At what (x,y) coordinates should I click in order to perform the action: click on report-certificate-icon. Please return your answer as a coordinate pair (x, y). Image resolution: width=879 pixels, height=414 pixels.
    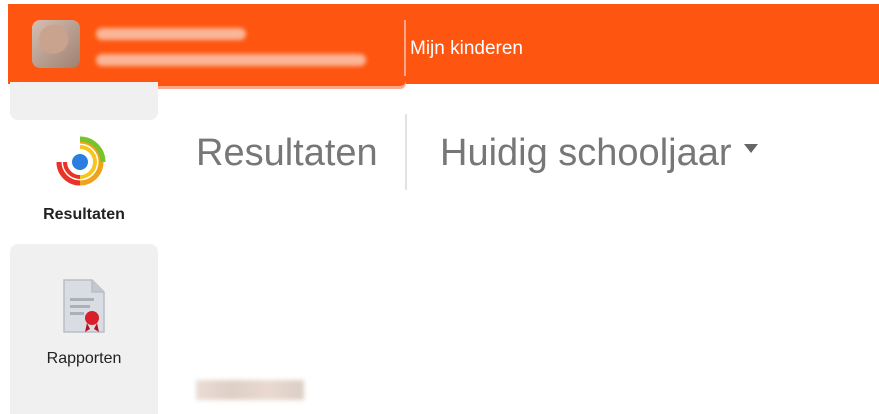
    Looking at the image, I should click on (84, 306).